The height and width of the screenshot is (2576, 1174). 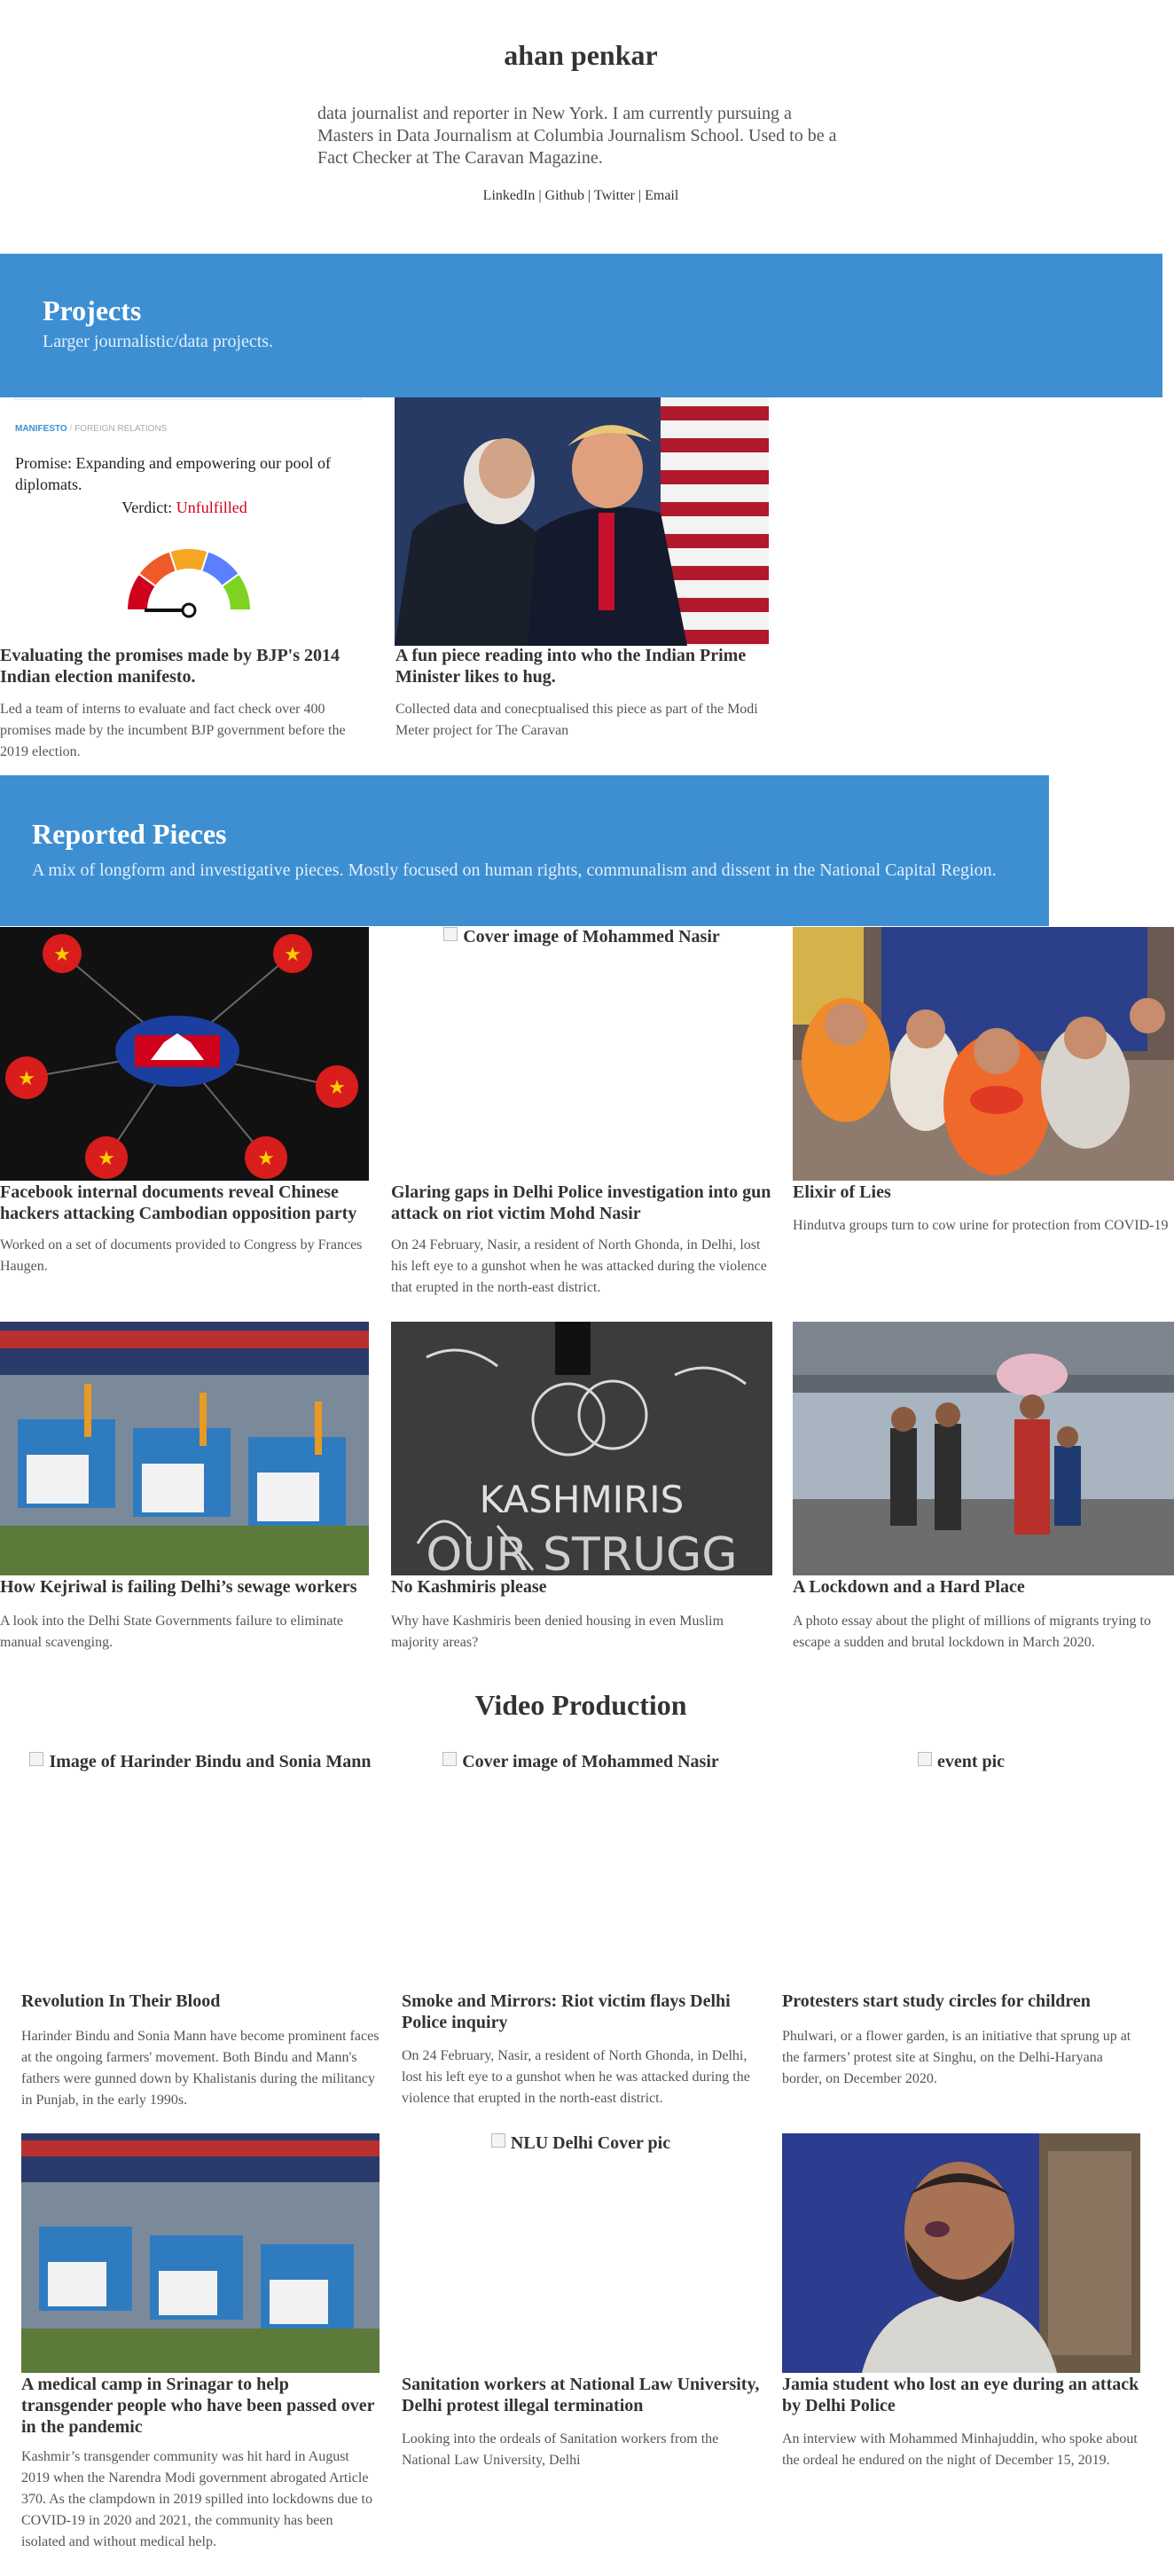 I want to click on bindu-mann-image: Image of Harinder Bindu and Sonia Mann, so click(x=200, y=1871).